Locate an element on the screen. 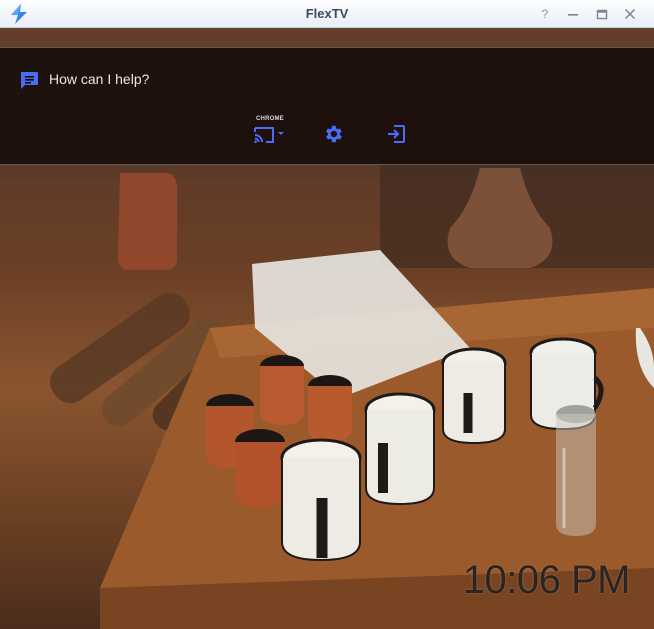  cast-device-label: CHROME is located at coordinates (270, 119).